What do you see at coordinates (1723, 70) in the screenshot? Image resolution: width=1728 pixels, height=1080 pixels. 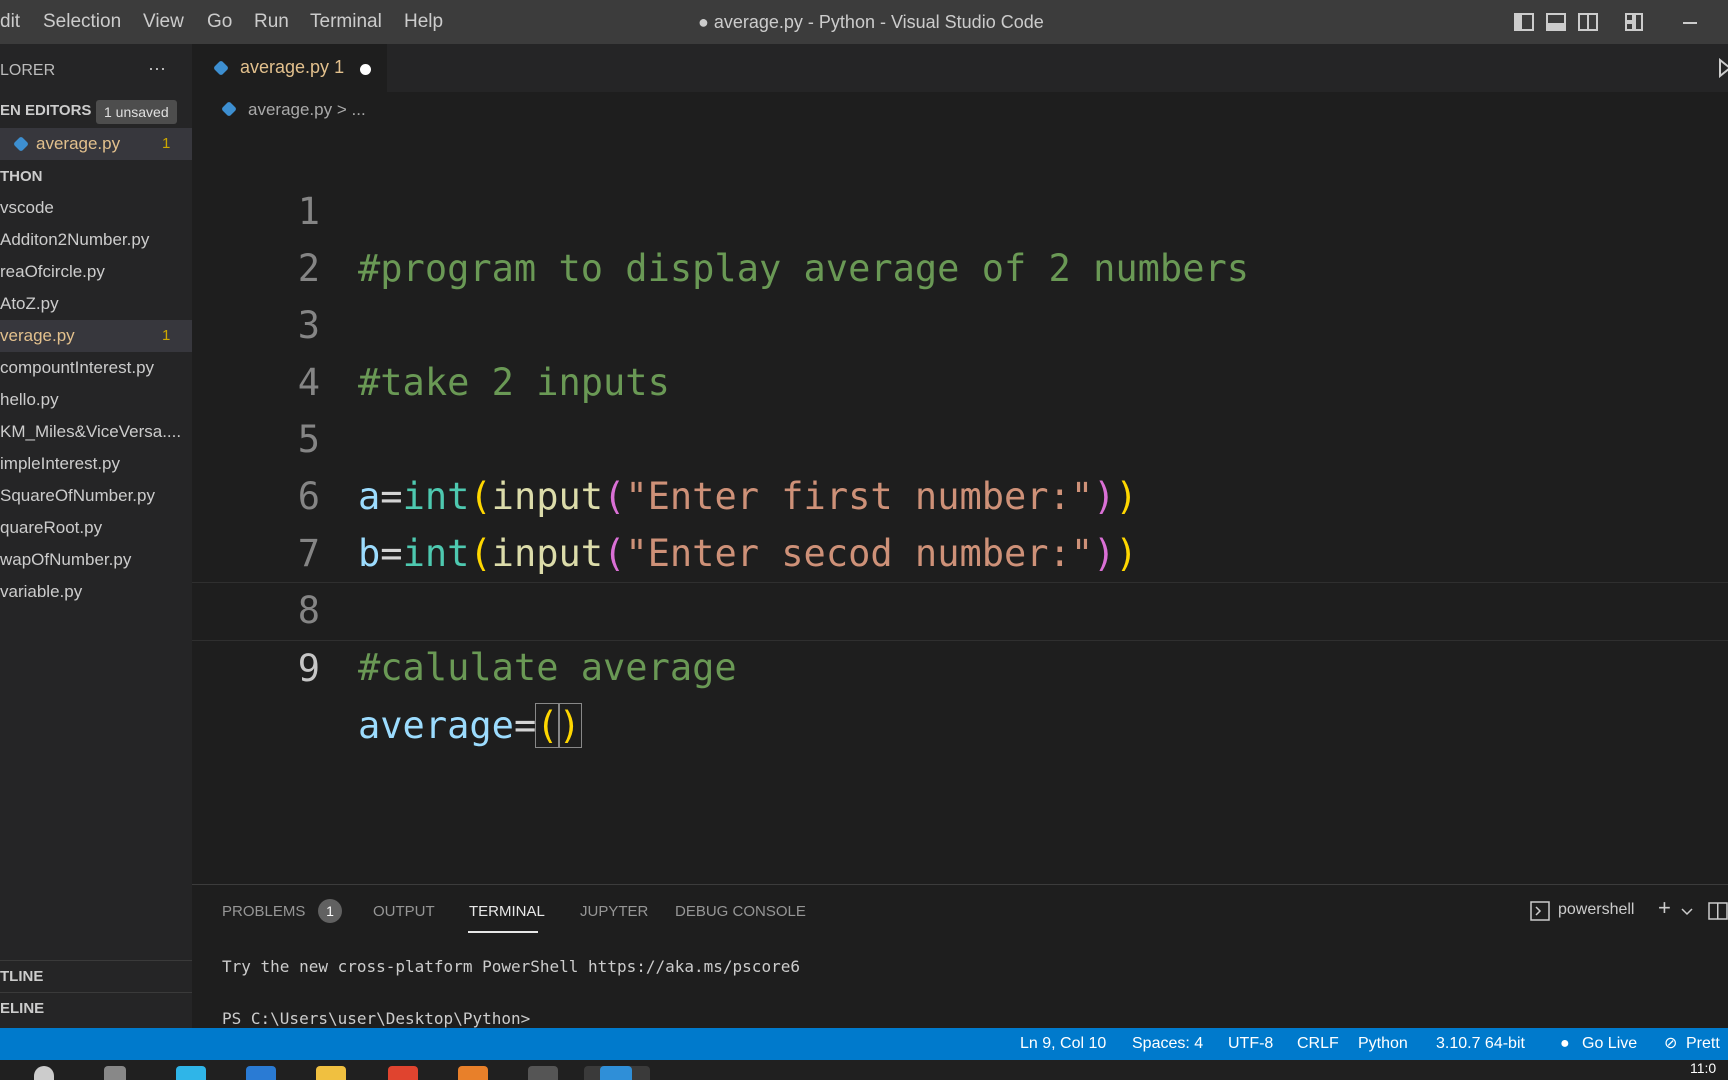 I see `run-icon` at bounding box center [1723, 70].